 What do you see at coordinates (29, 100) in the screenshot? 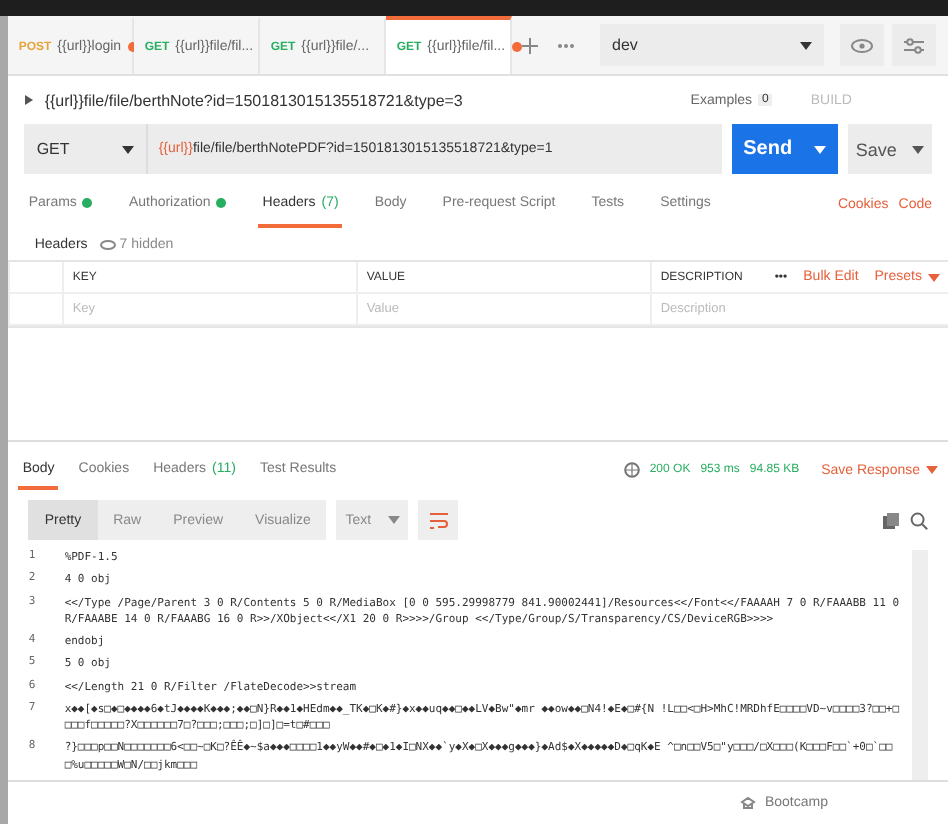
I see `expand-caret-icon` at bounding box center [29, 100].